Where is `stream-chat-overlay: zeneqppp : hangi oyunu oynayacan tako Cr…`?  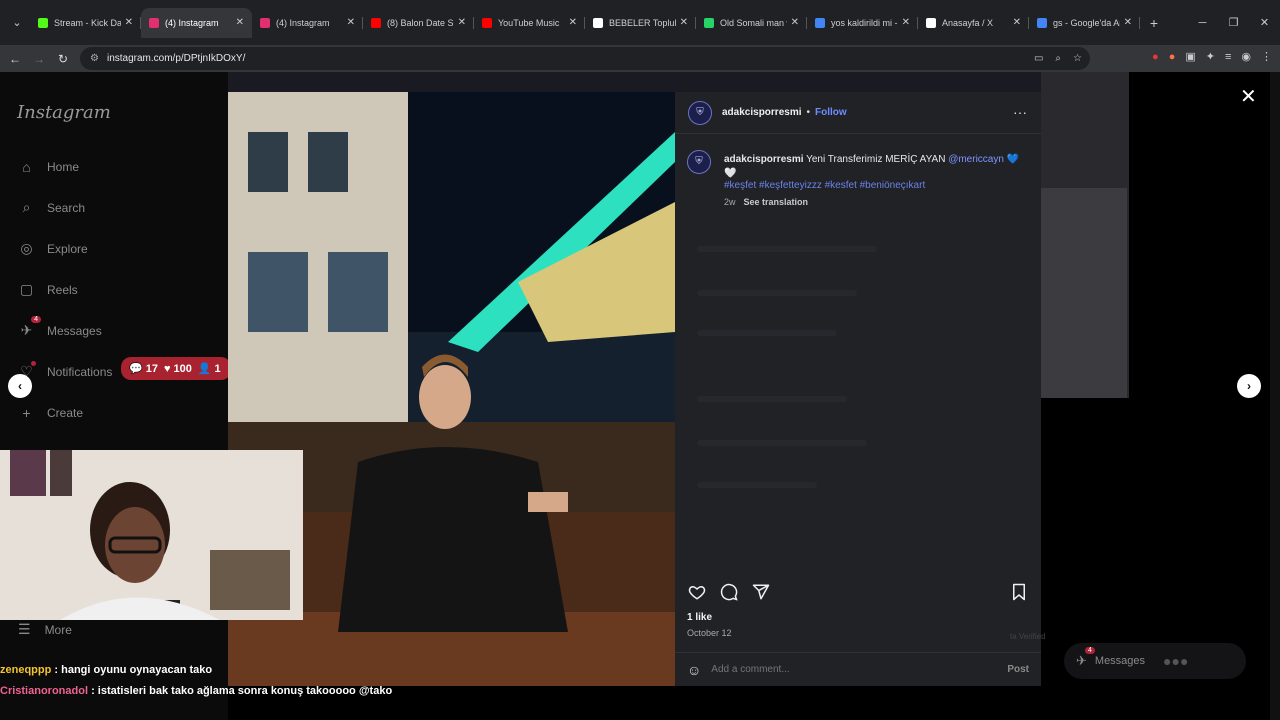
stream-chat-overlay: zeneqppp : hangi oyunu oynayacan tako Cr… is located at coordinates (330, 681).